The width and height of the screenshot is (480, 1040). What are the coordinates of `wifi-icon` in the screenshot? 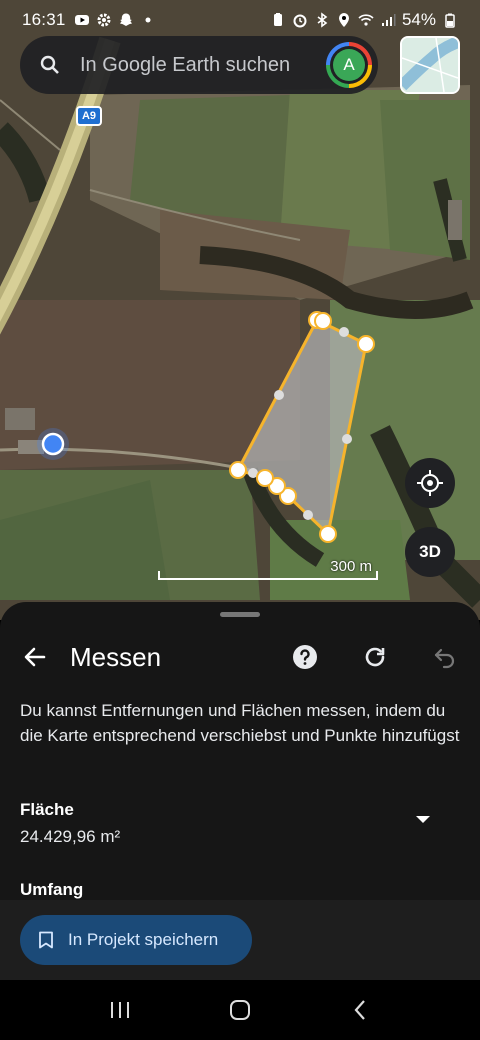 It's located at (366, 20).